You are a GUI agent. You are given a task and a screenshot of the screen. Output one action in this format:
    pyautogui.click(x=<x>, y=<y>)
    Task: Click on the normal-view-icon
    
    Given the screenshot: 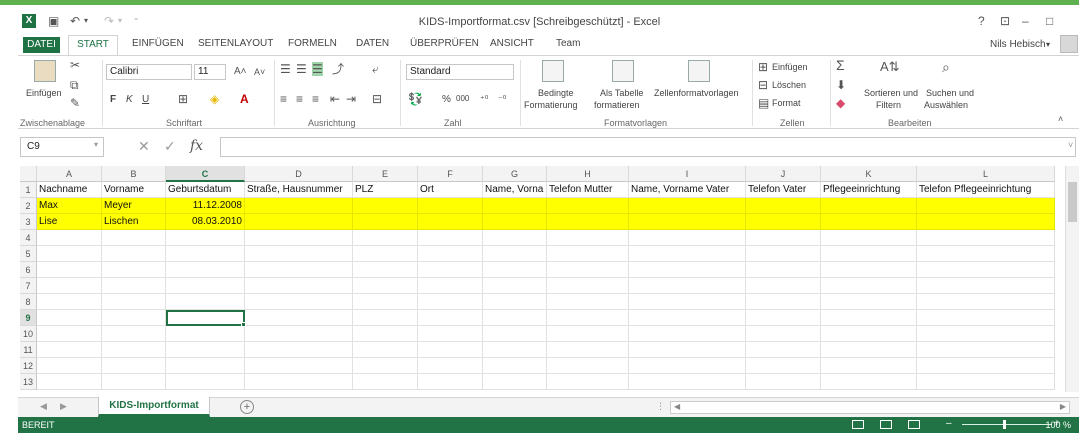 What is the action you would take?
    pyautogui.click(x=858, y=424)
    